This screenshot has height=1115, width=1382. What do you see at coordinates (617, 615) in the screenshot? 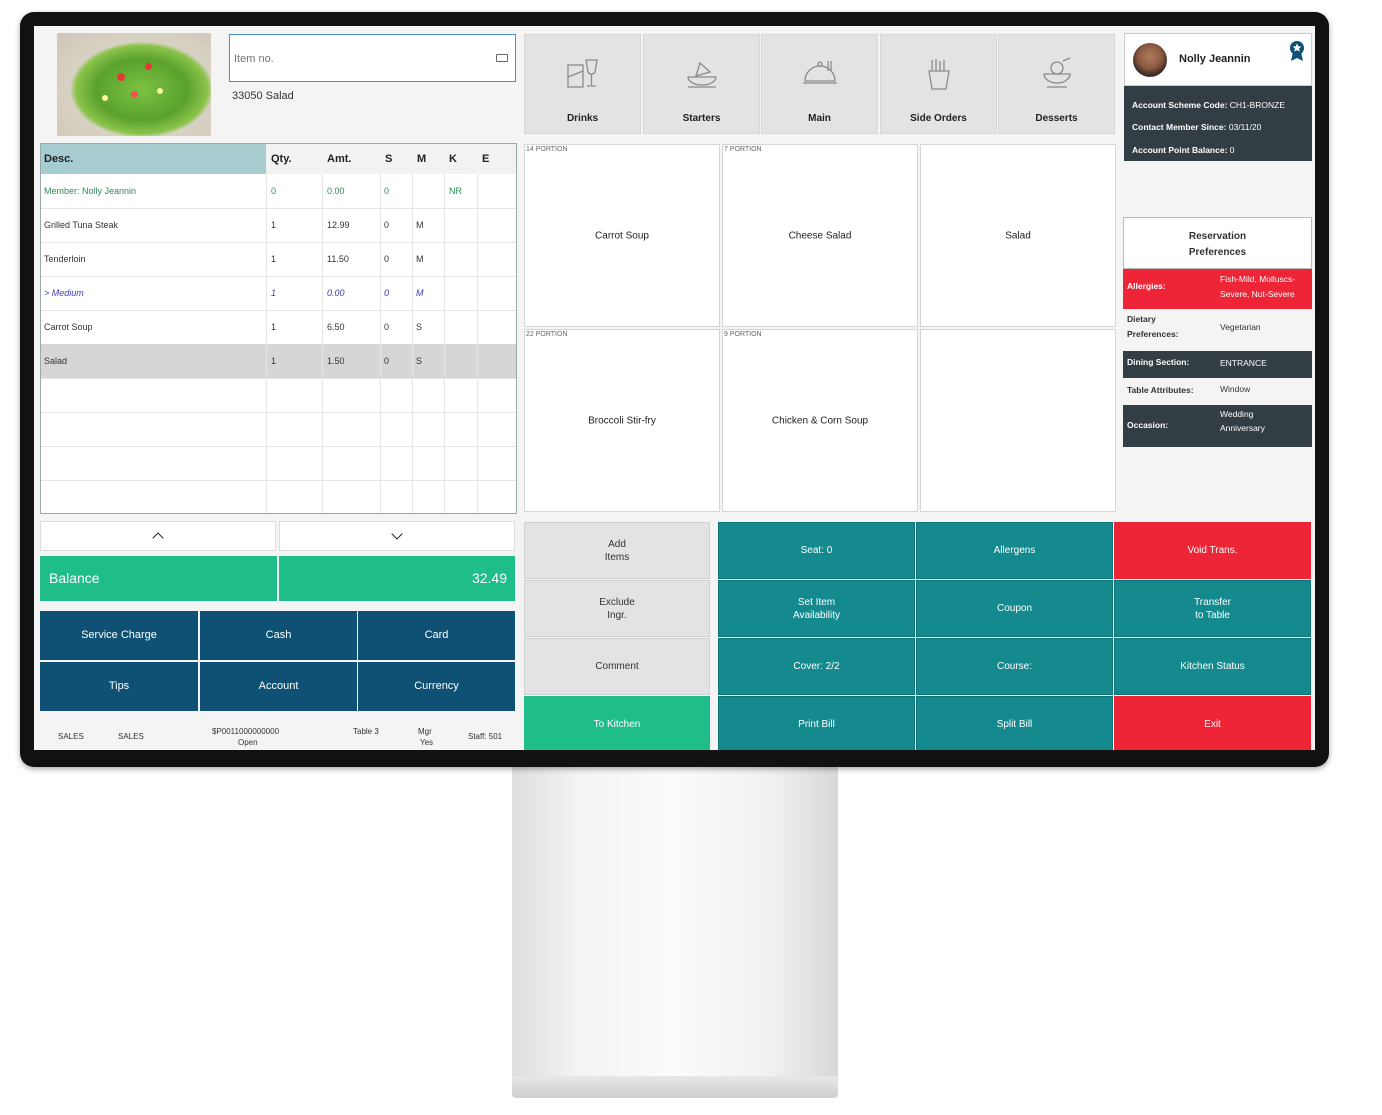
I see `exclude-label-2: Ingr.` at bounding box center [617, 615].